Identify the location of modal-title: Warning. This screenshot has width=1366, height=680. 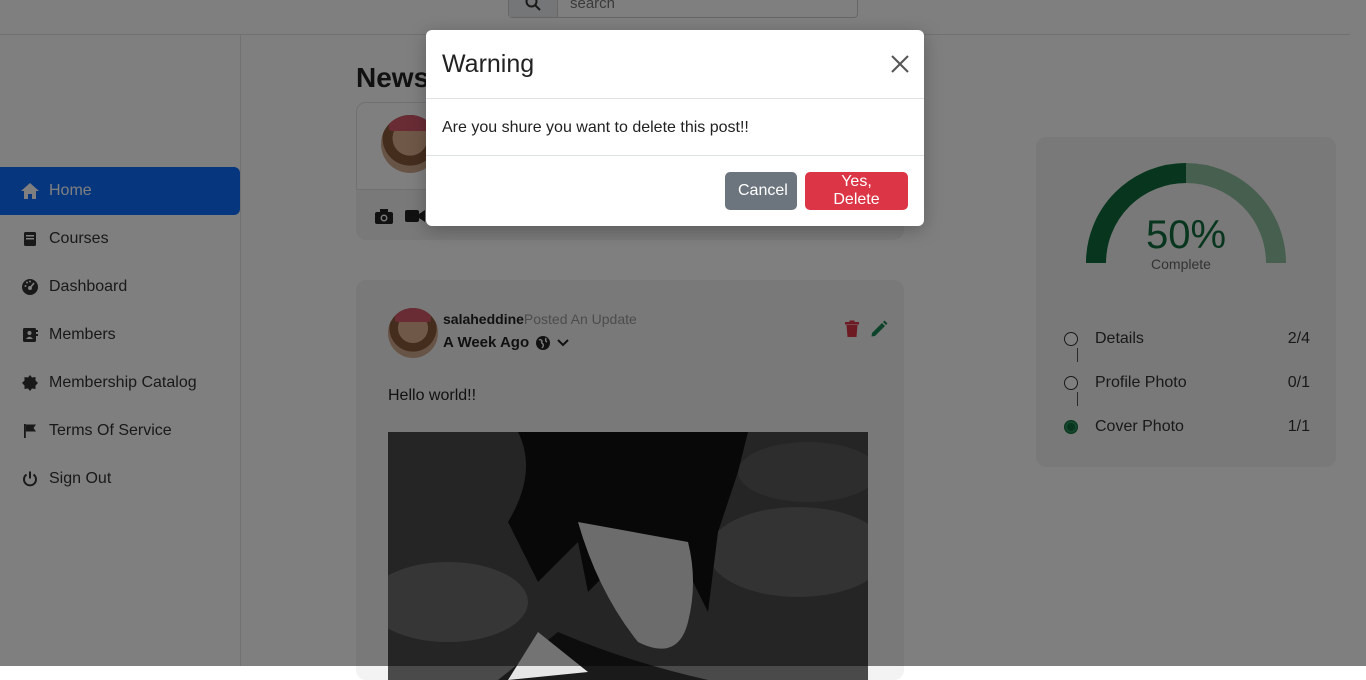
(488, 64).